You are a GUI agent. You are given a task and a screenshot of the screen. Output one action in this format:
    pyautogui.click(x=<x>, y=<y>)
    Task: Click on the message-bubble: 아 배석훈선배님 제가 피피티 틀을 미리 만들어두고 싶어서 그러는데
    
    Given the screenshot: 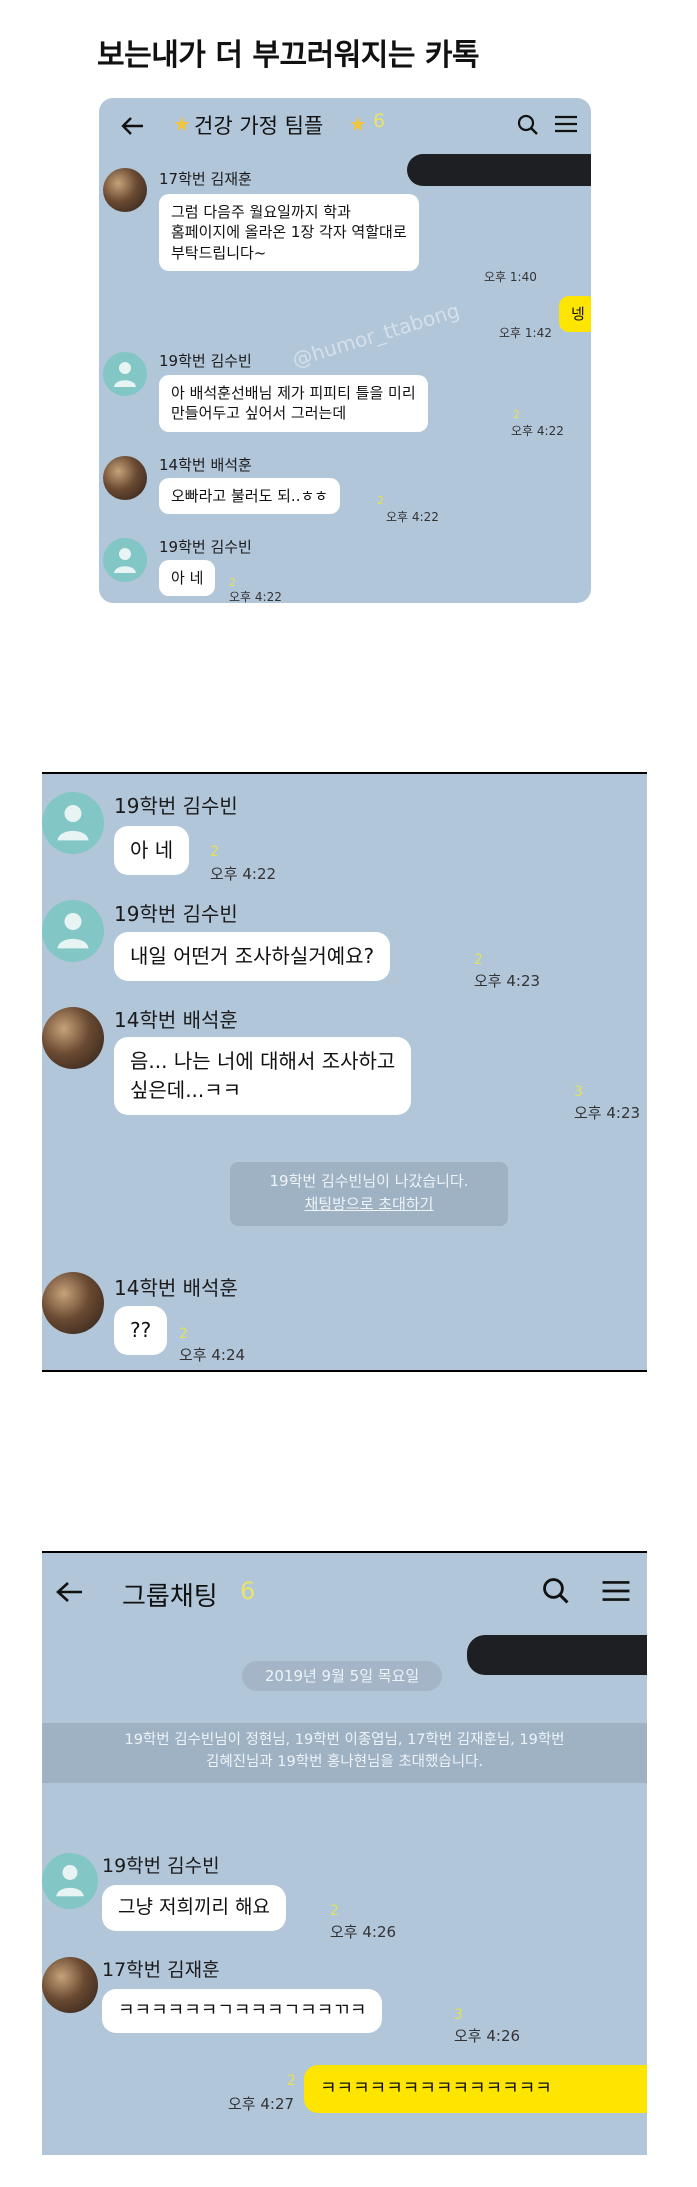 What is the action you would take?
    pyautogui.click(x=293, y=403)
    